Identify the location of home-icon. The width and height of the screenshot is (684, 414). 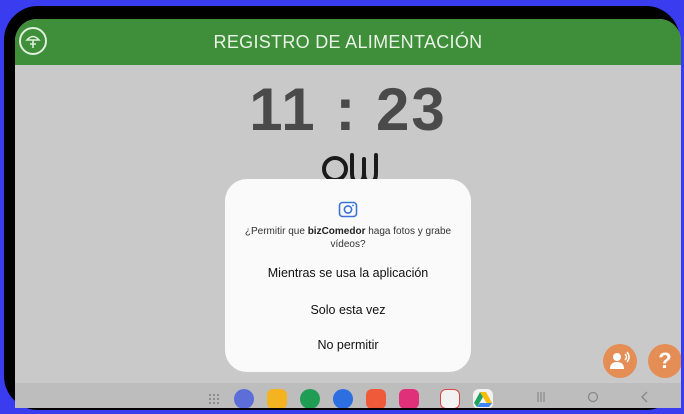
(593, 397).